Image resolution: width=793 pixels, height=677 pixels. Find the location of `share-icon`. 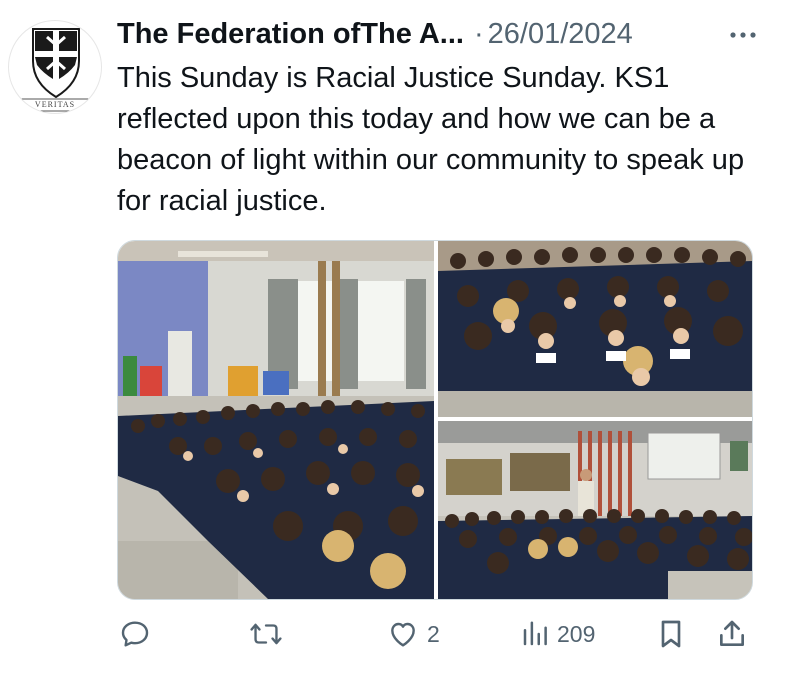

share-icon is located at coordinates (732, 633).